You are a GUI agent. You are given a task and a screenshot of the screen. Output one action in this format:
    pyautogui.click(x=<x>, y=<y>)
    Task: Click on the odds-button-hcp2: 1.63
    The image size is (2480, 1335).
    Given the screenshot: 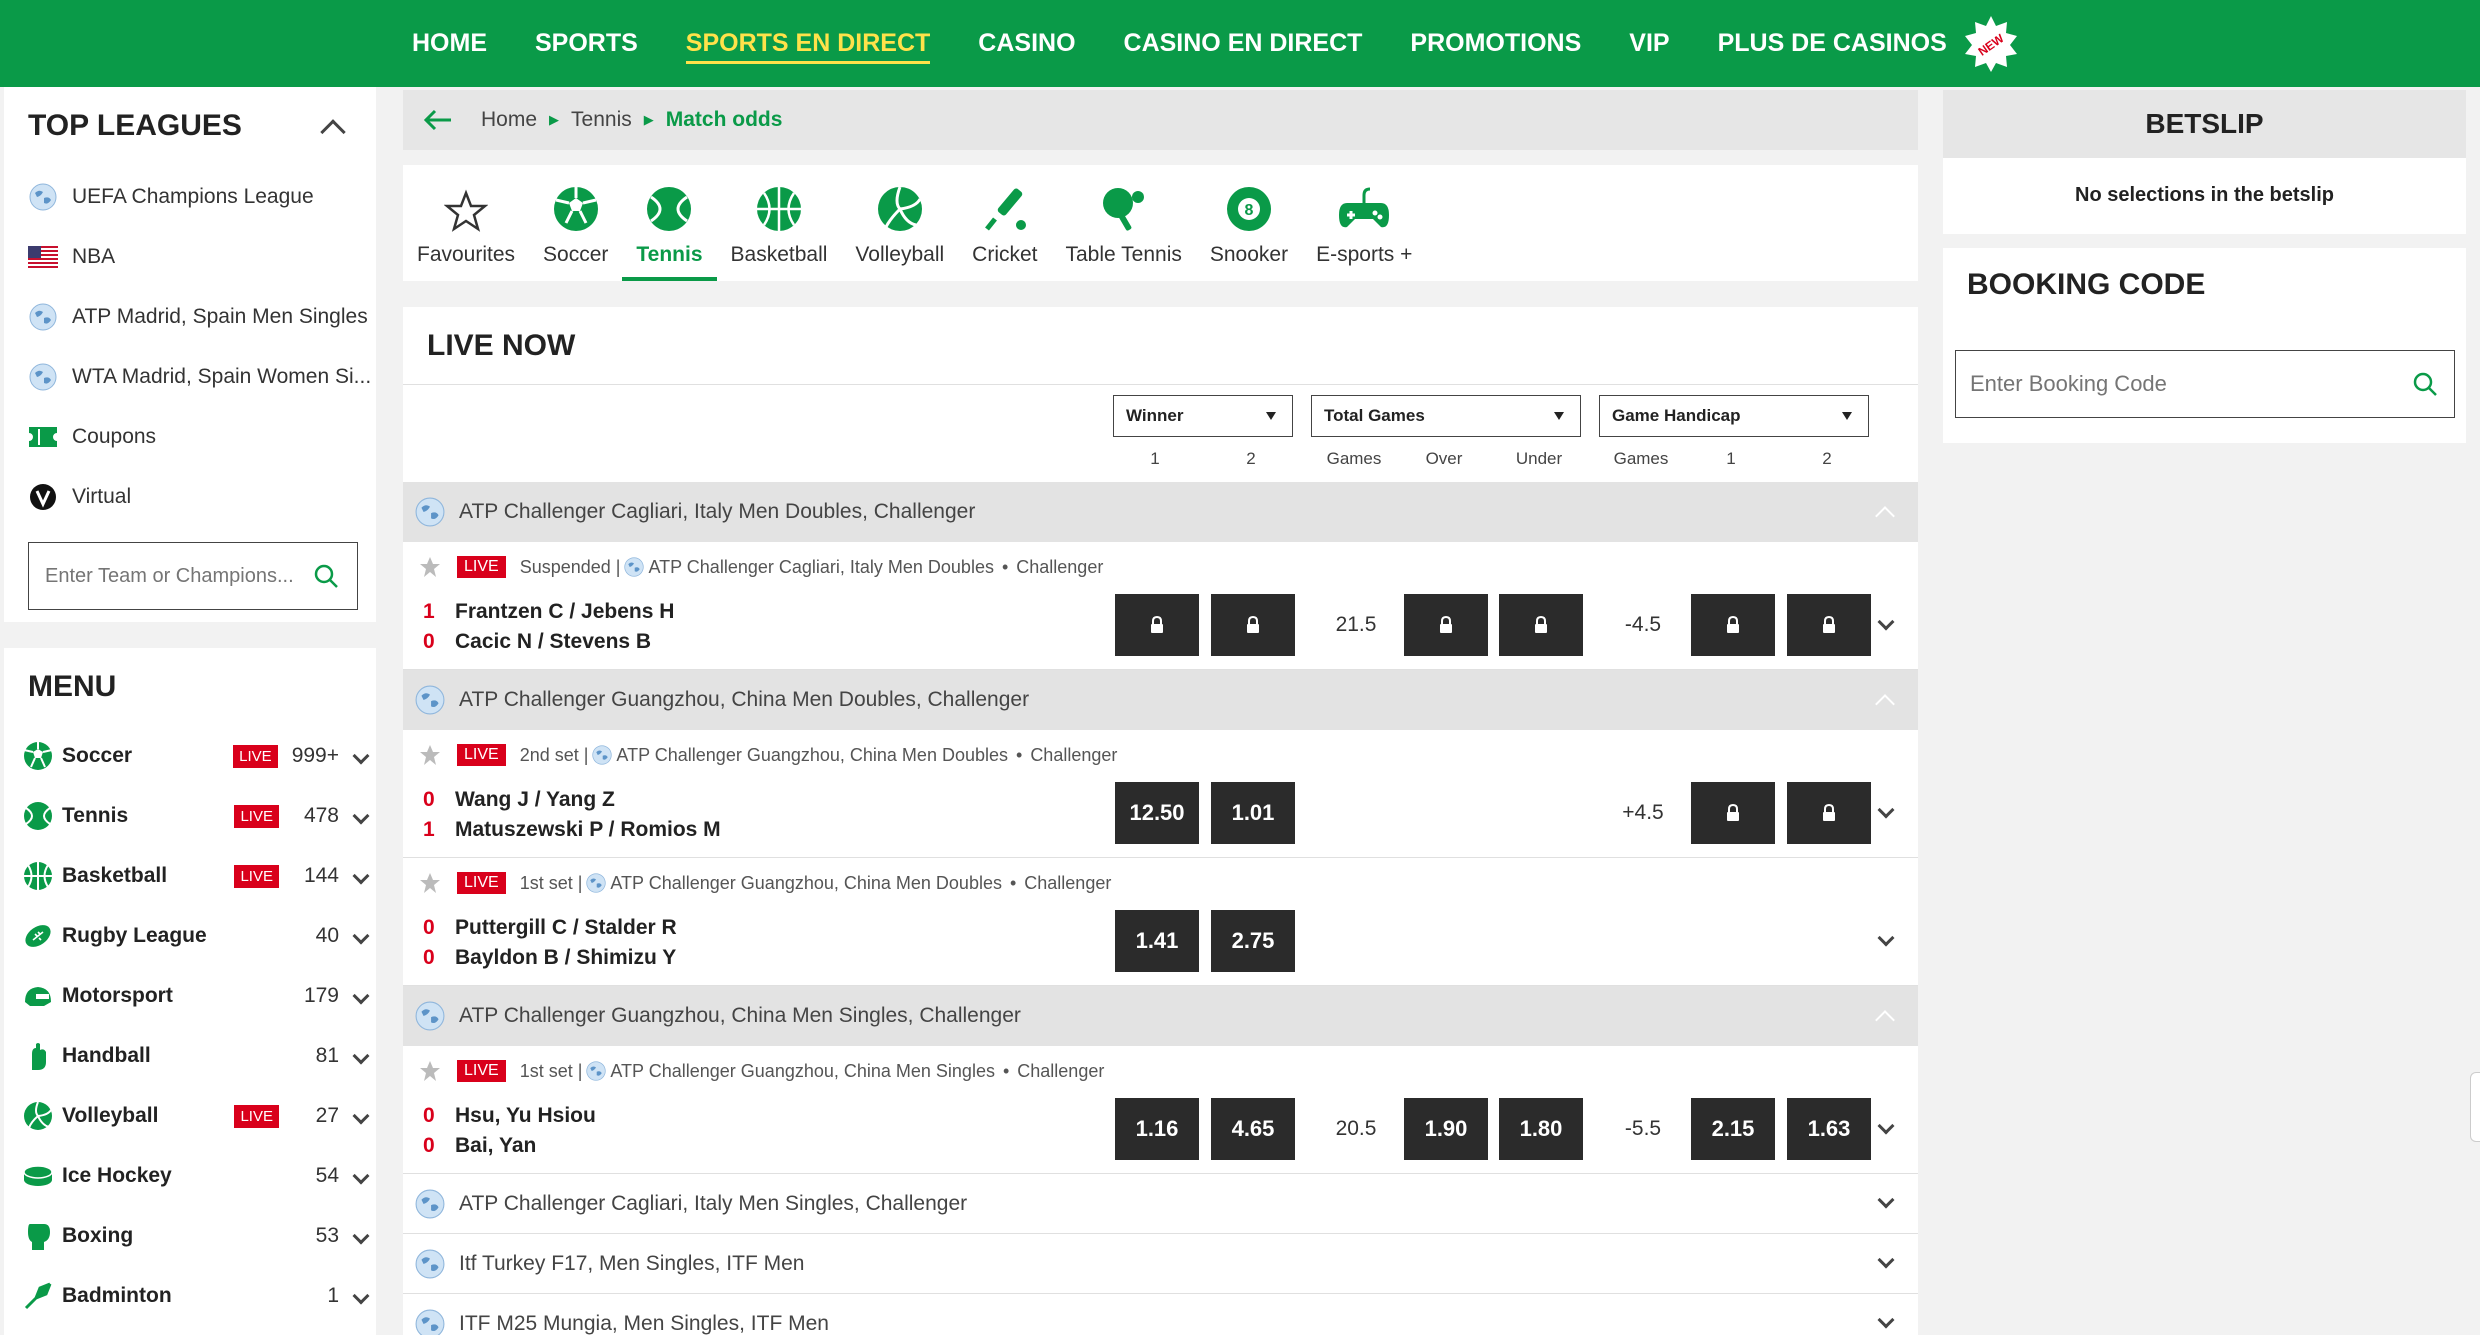 What is the action you would take?
    pyautogui.click(x=1829, y=1129)
    